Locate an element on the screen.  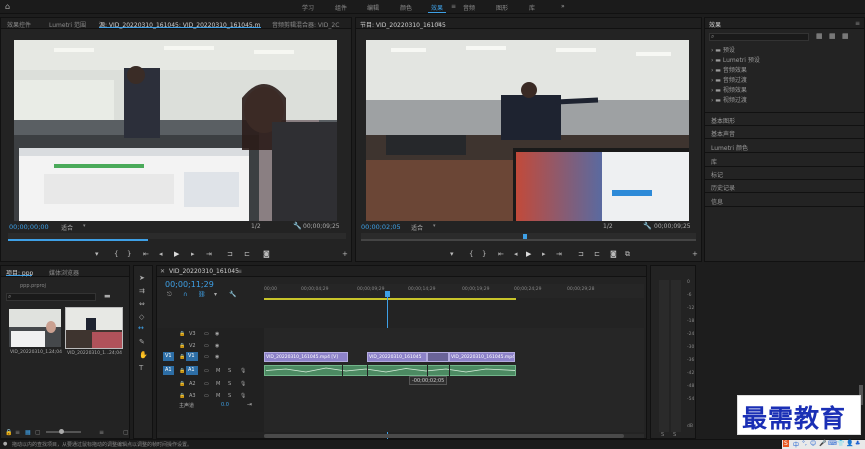
workspace-libraries: 库 is located at coordinates (532, 7).